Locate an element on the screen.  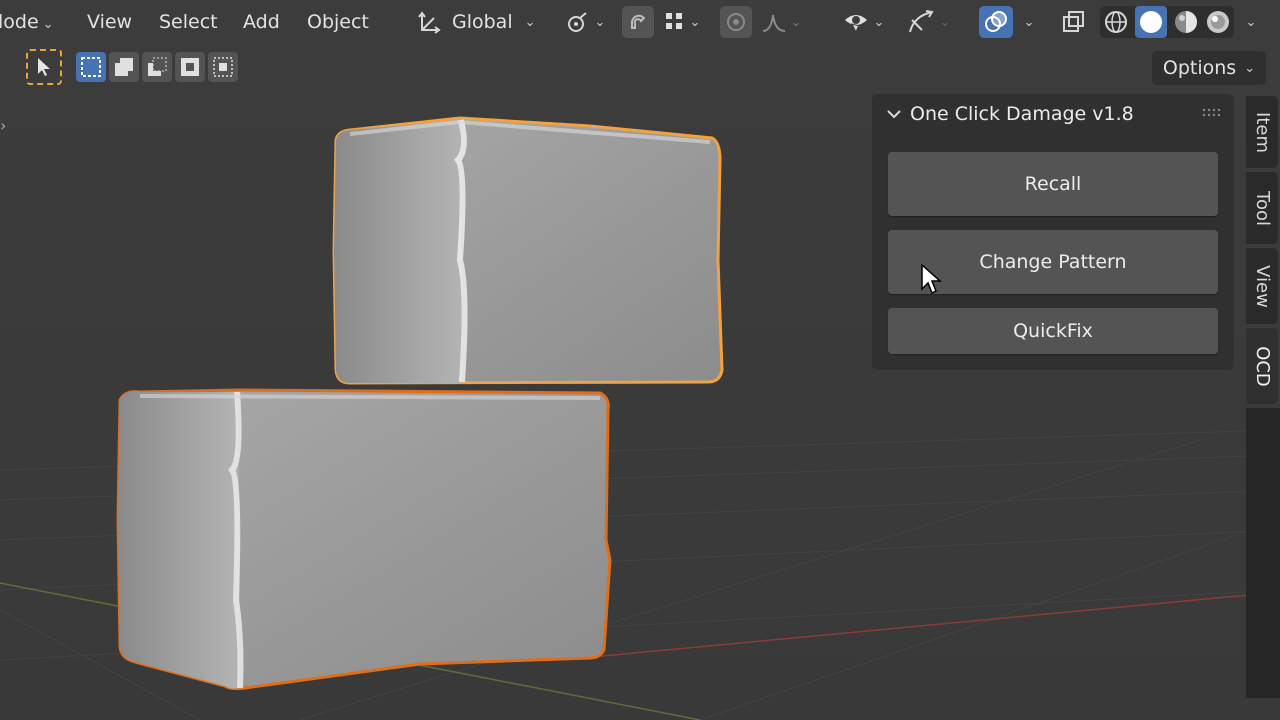
gizmo-icon is located at coordinates (921, 21).